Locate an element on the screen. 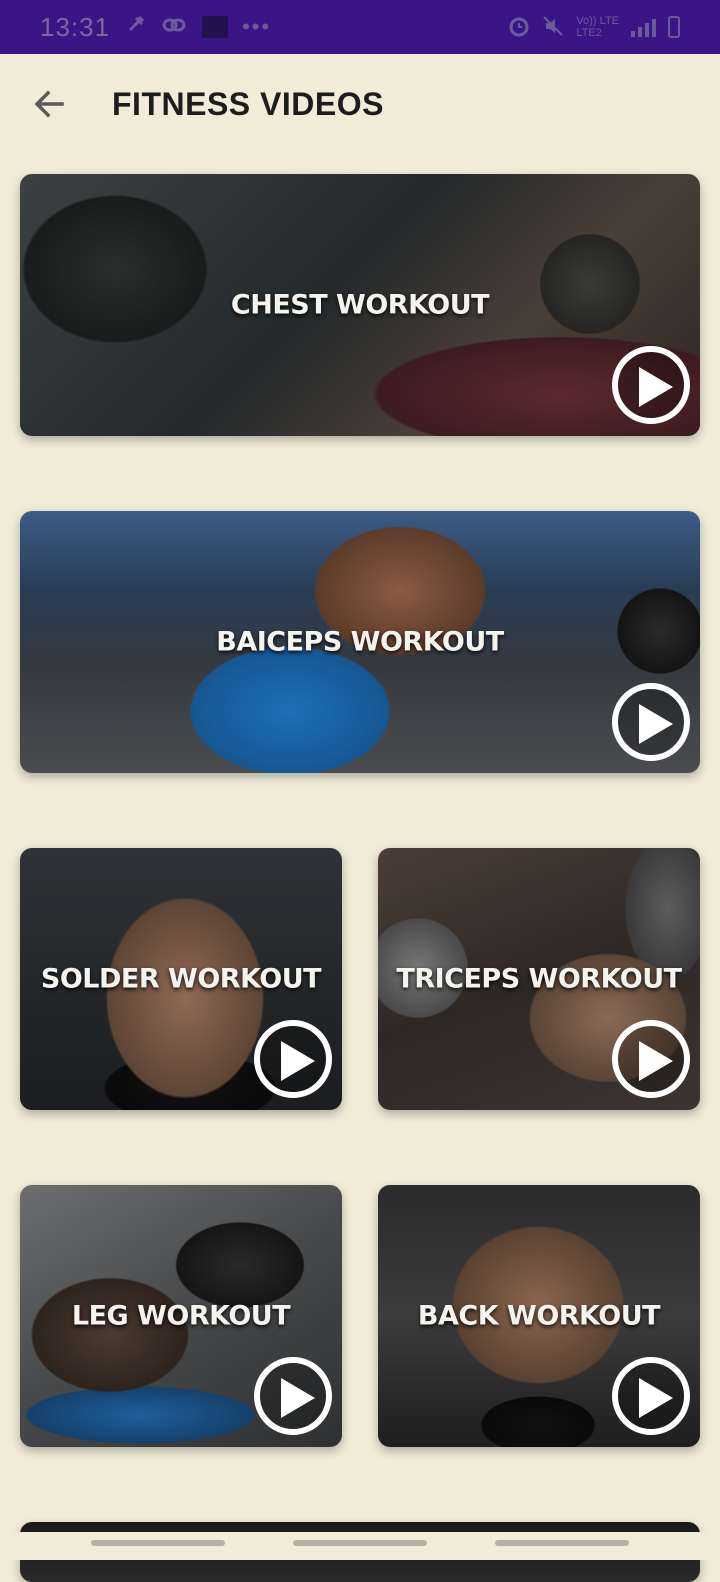  workout-card-shoulder: SOLDER WORKOUT is located at coordinates (181, 979).